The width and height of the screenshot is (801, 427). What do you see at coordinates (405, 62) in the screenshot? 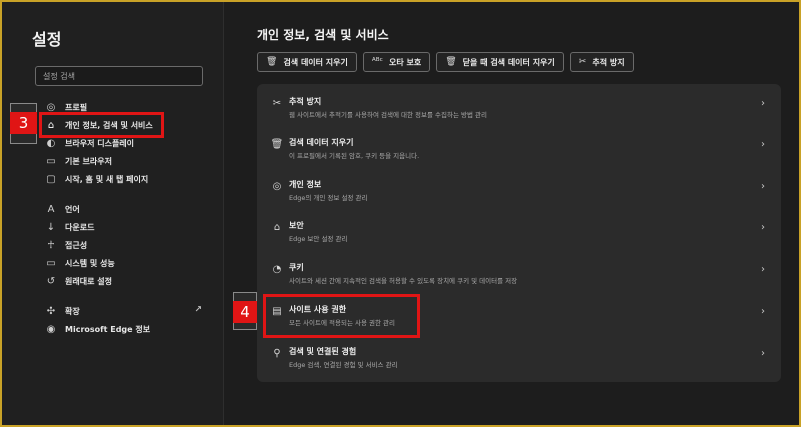
I see `button-label: 오타 보호` at bounding box center [405, 62].